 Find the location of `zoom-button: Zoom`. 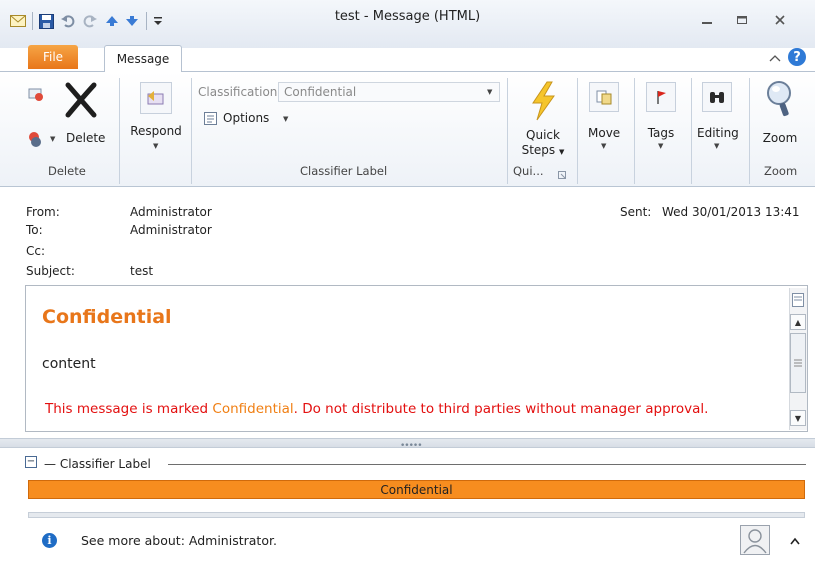

zoom-button: Zoom is located at coordinates (780, 138).